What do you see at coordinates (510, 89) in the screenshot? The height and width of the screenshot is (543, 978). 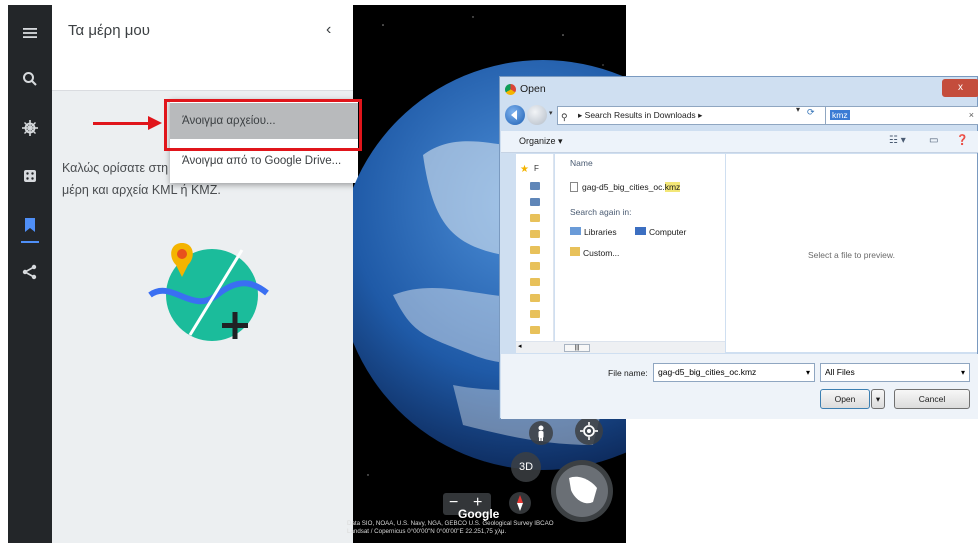 I see `chrome-icon` at bounding box center [510, 89].